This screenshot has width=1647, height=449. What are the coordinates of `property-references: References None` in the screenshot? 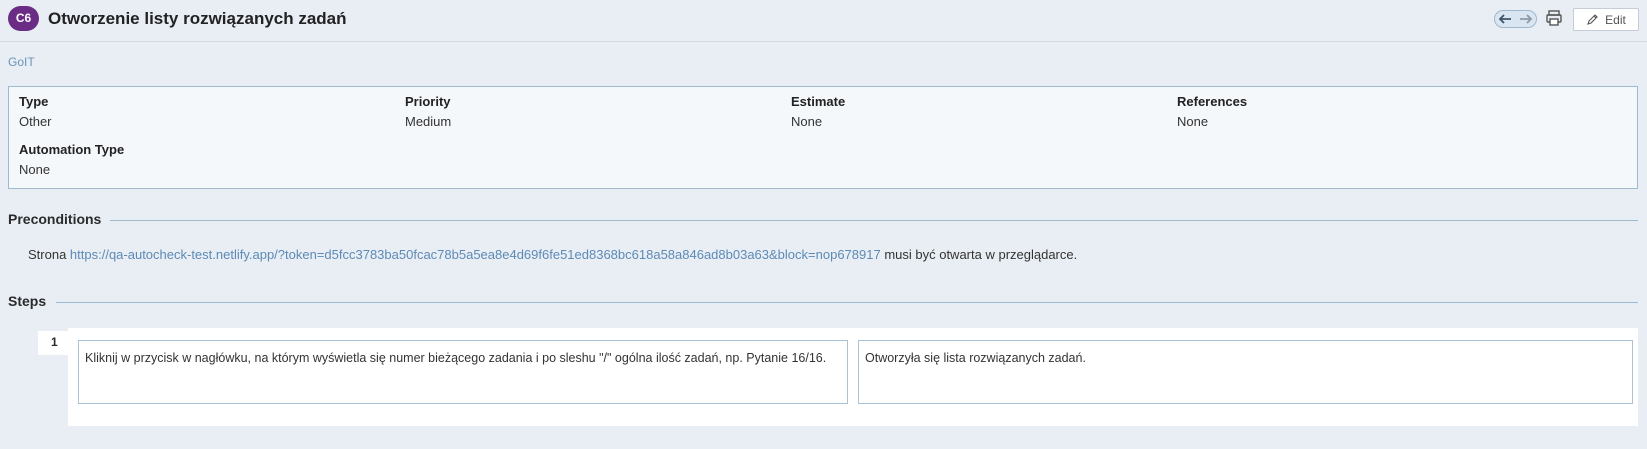 It's located at (1212, 111).